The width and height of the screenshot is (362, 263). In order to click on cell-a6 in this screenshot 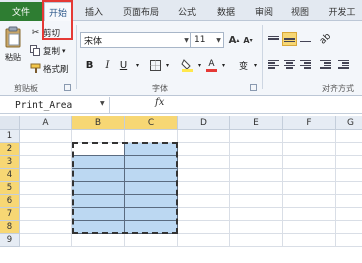, I will do `click(46, 201)`.